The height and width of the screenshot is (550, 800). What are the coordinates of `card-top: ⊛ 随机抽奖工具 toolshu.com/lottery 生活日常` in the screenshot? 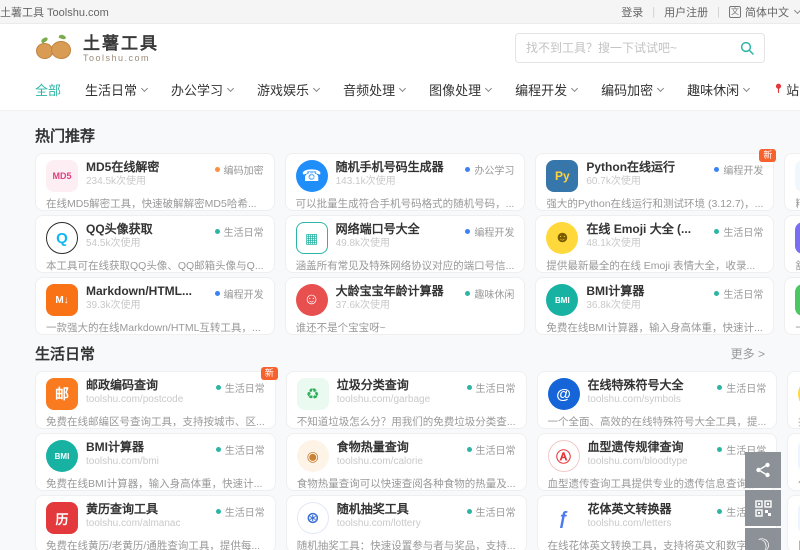 It's located at (406, 518).